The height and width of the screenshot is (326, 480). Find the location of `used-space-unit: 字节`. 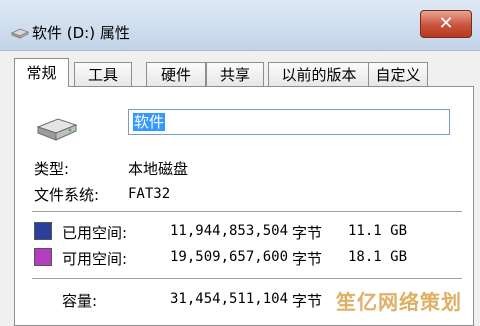

used-space-unit: 字节 is located at coordinates (307, 233).